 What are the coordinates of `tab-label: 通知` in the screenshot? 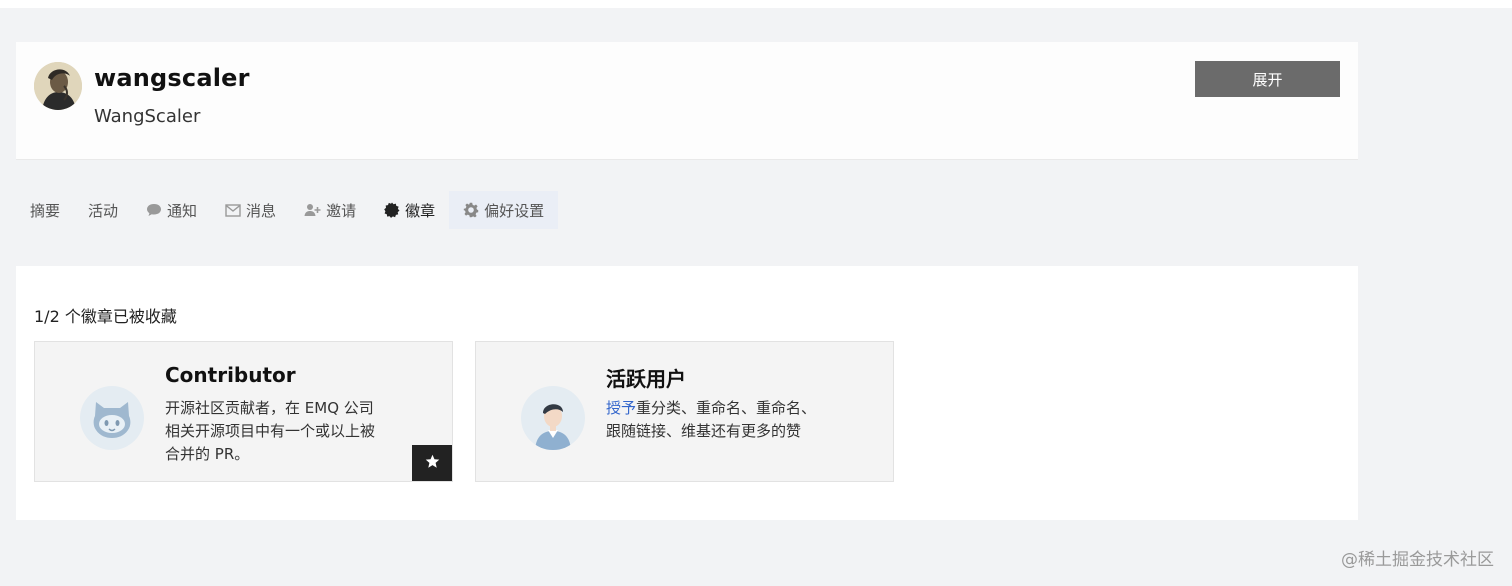 It's located at (182, 210).